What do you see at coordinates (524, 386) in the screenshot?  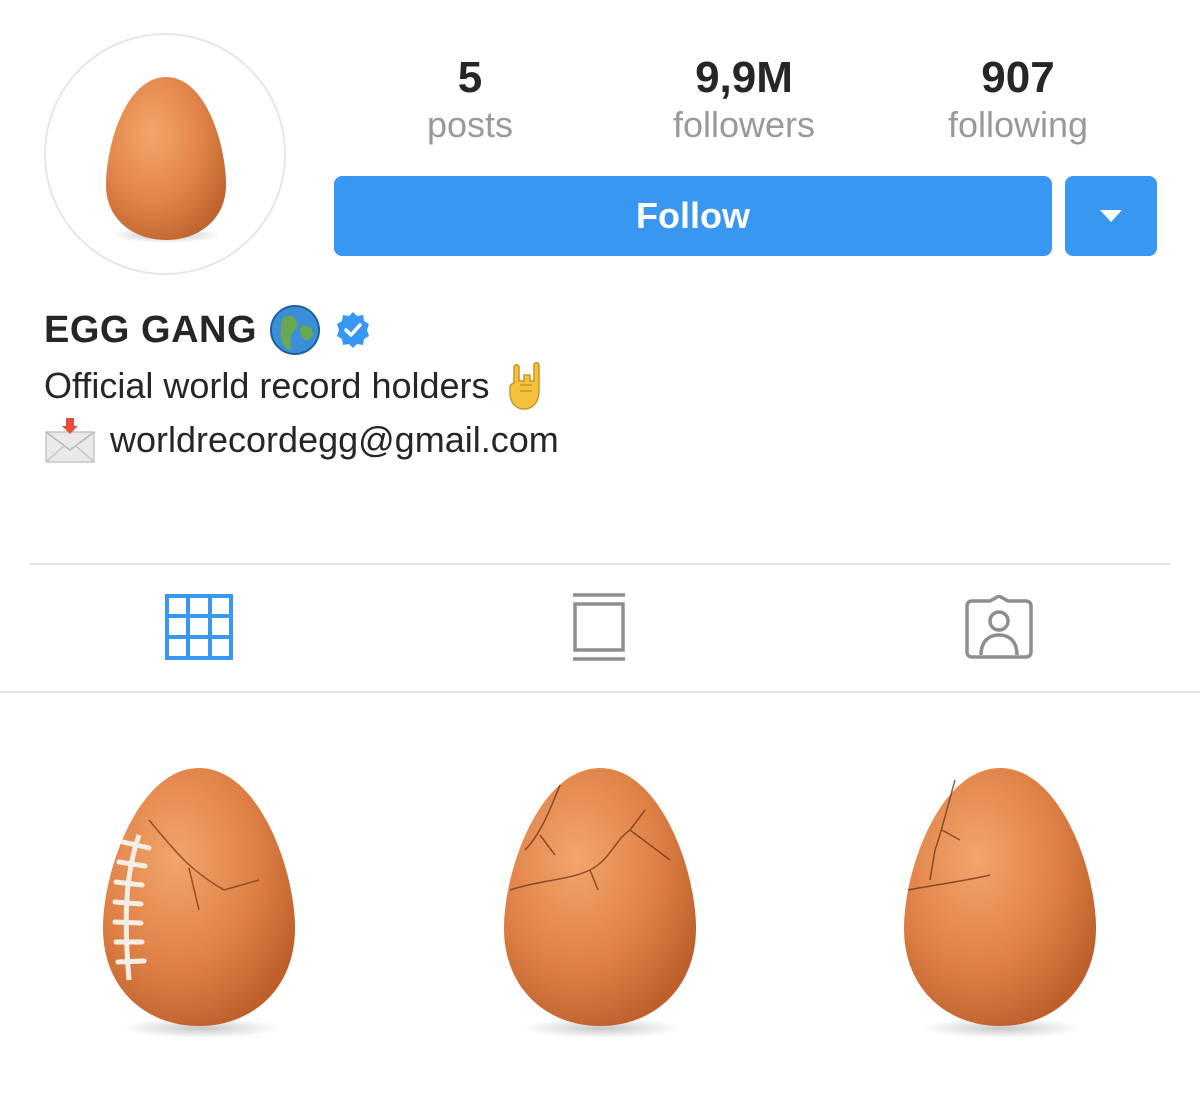 I see `rock-on-hand-icon` at bounding box center [524, 386].